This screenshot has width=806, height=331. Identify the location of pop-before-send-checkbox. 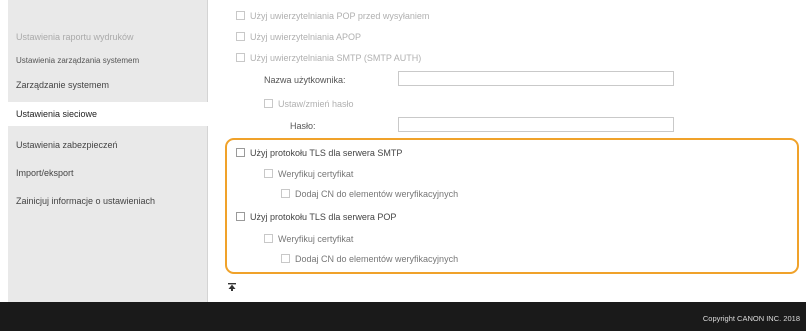
(240, 15).